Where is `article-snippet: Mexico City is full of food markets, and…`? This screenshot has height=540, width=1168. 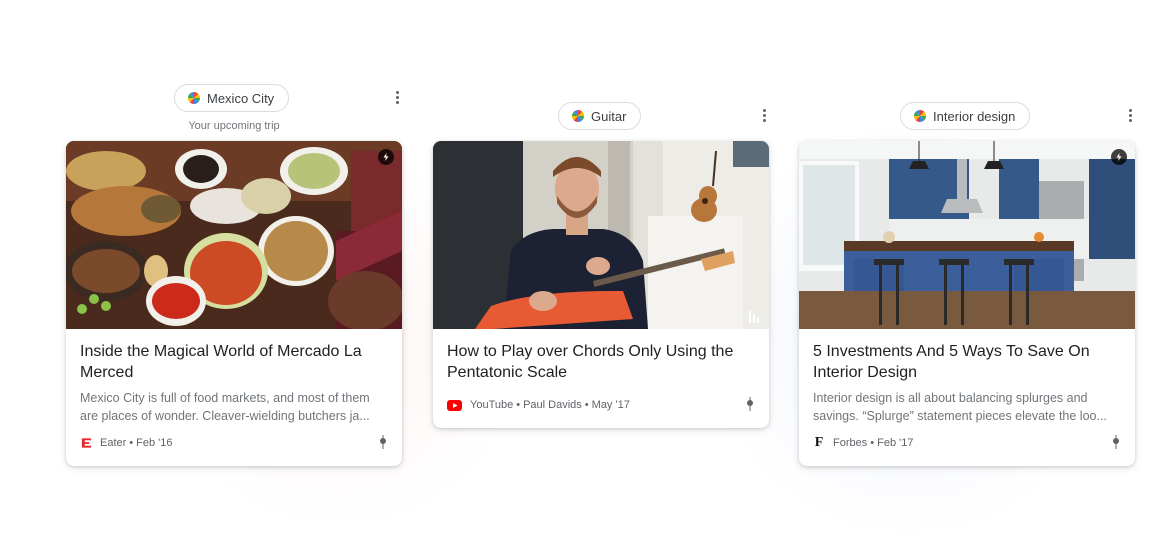 article-snippet: Mexico City is full of food markets, and… is located at coordinates (234, 407).